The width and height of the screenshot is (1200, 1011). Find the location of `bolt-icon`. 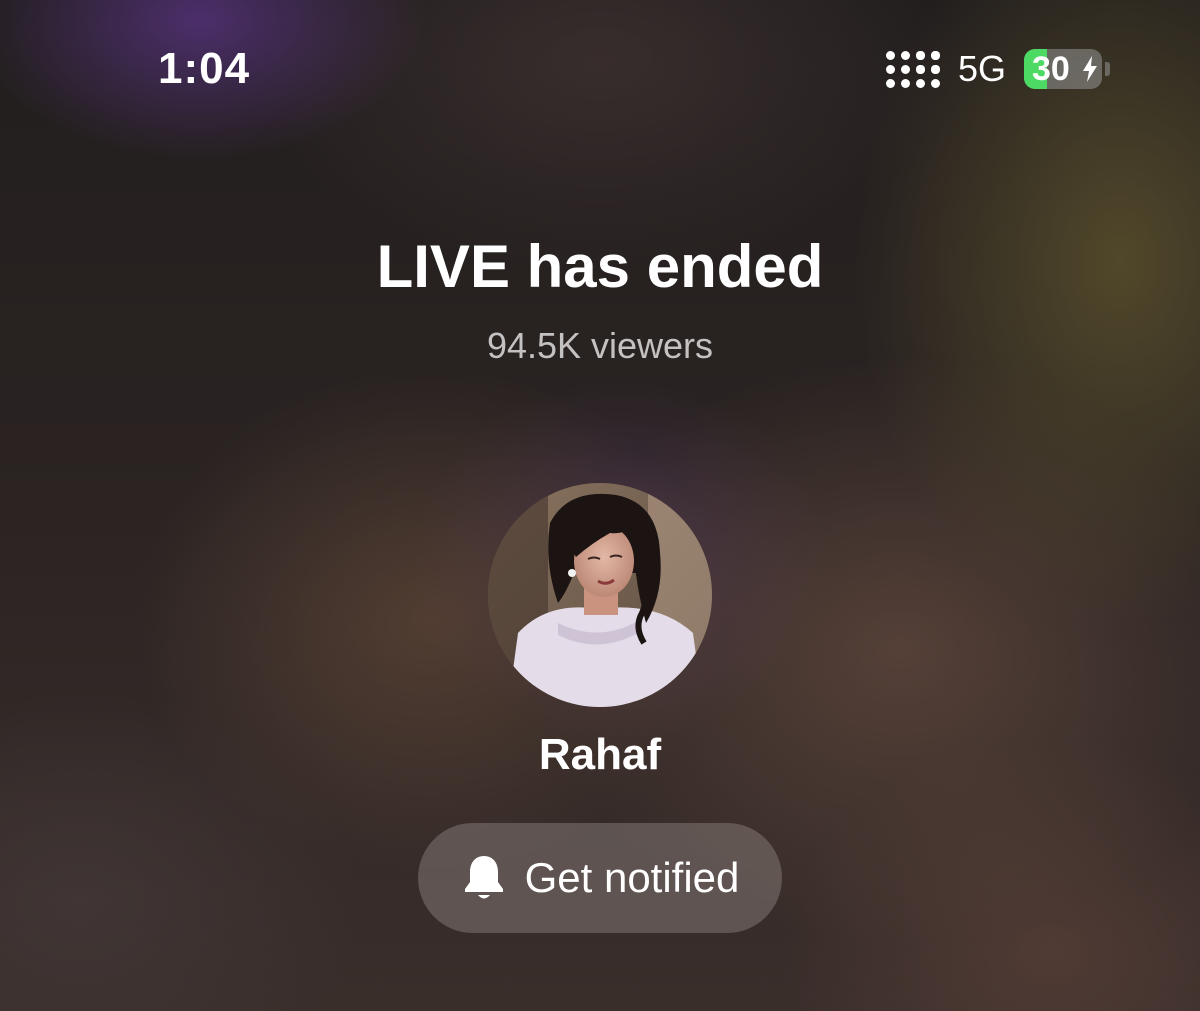

bolt-icon is located at coordinates (1090, 69).